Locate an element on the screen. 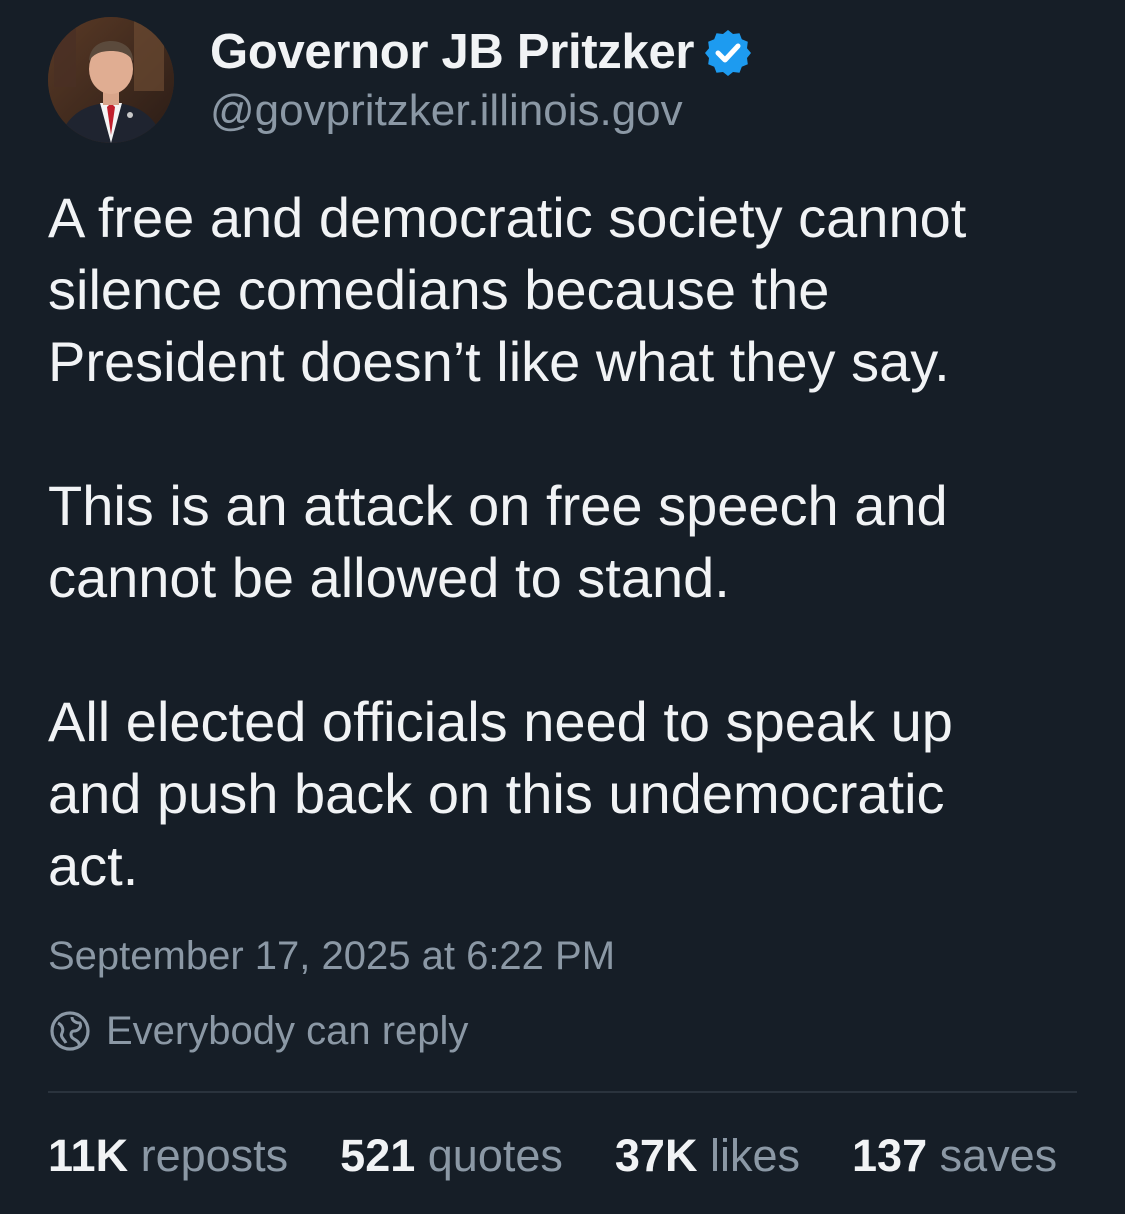 The height and width of the screenshot is (1214, 1125). author-handle: @govpritzker.illinois.gov is located at coordinates (446, 111).